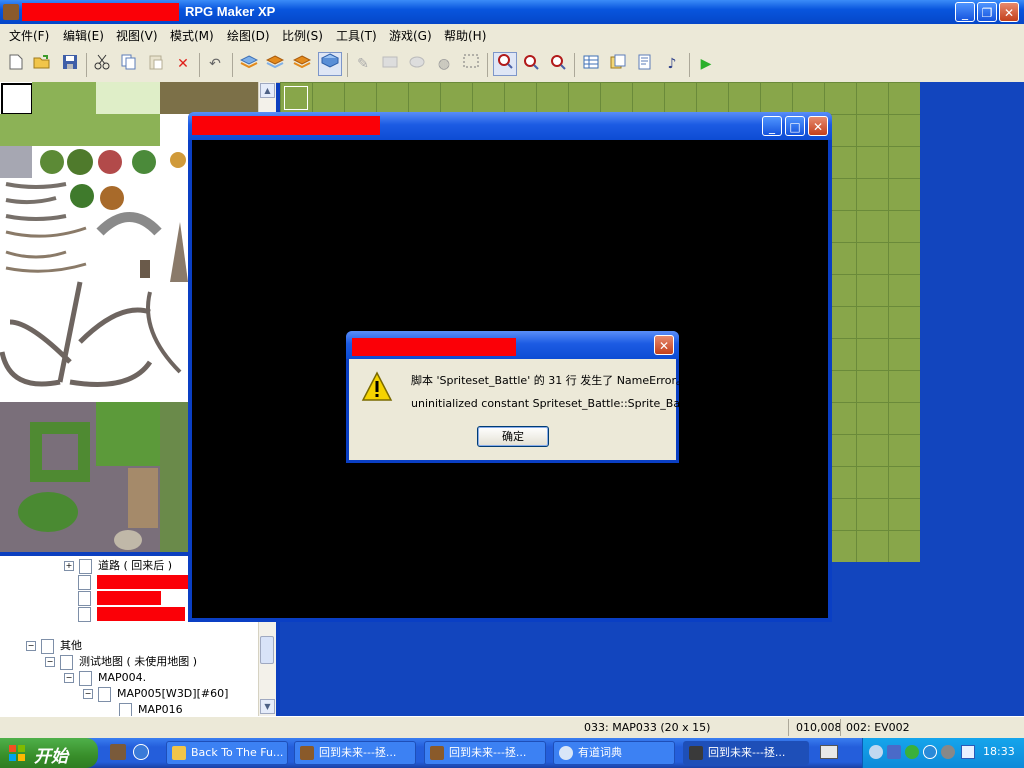 The height and width of the screenshot is (768, 1024). What do you see at coordinates (100, 12) in the screenshot?
I see `redacted-title-part` at bounding box center [100, 12].